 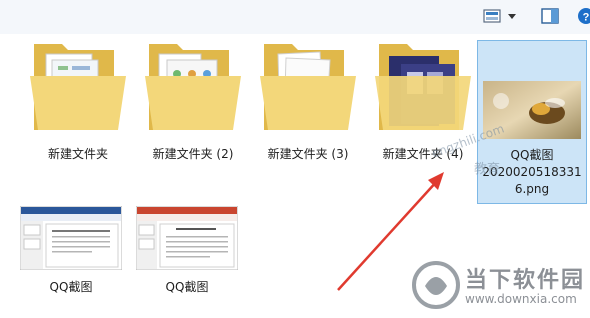 I want to click on toolbar: ?, so click(x=295, y=17).